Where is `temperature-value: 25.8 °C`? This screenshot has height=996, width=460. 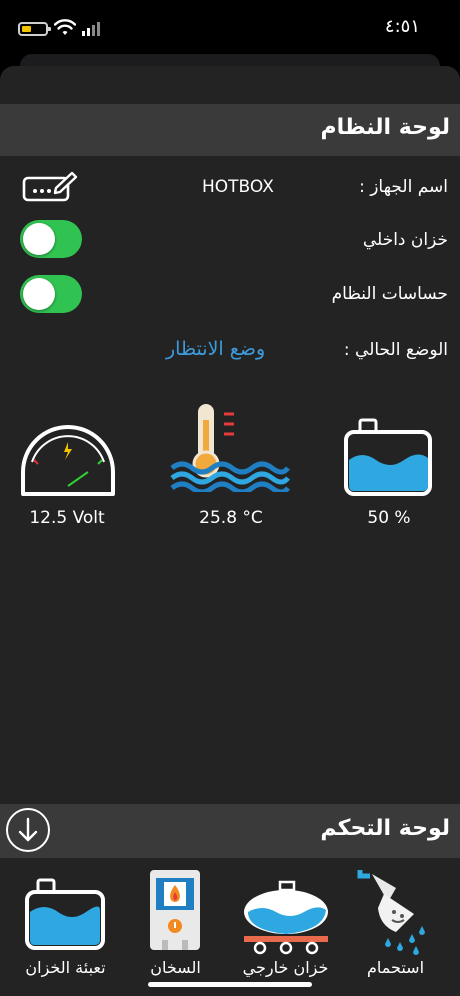
temperature-value: 25.8 °C is located at coordinates (231, 518).